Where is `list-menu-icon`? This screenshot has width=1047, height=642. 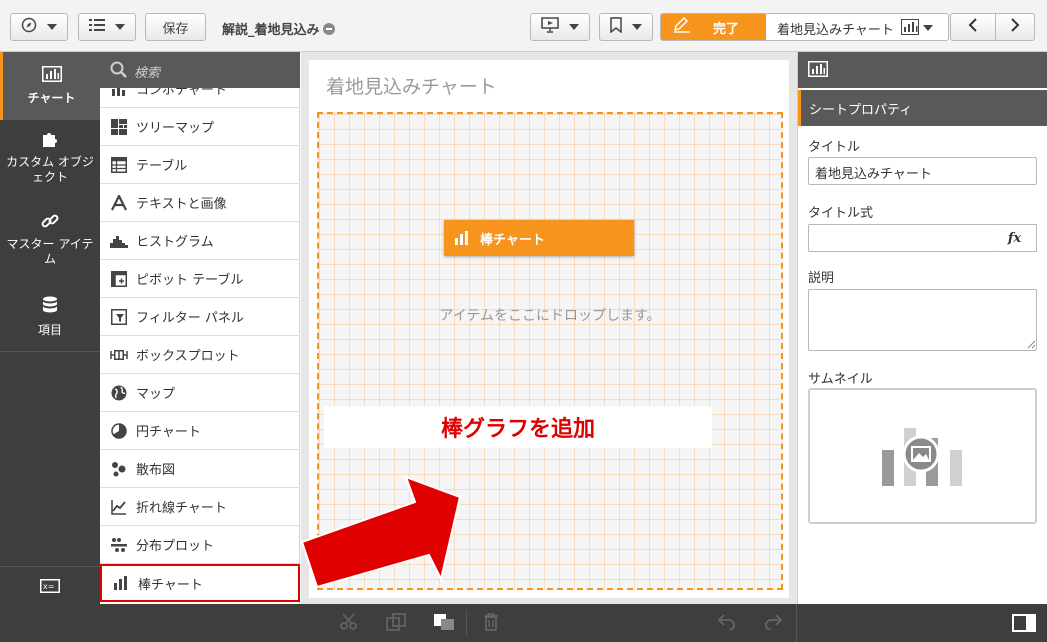 list-menu-icon is located at coordinates (97, 27).